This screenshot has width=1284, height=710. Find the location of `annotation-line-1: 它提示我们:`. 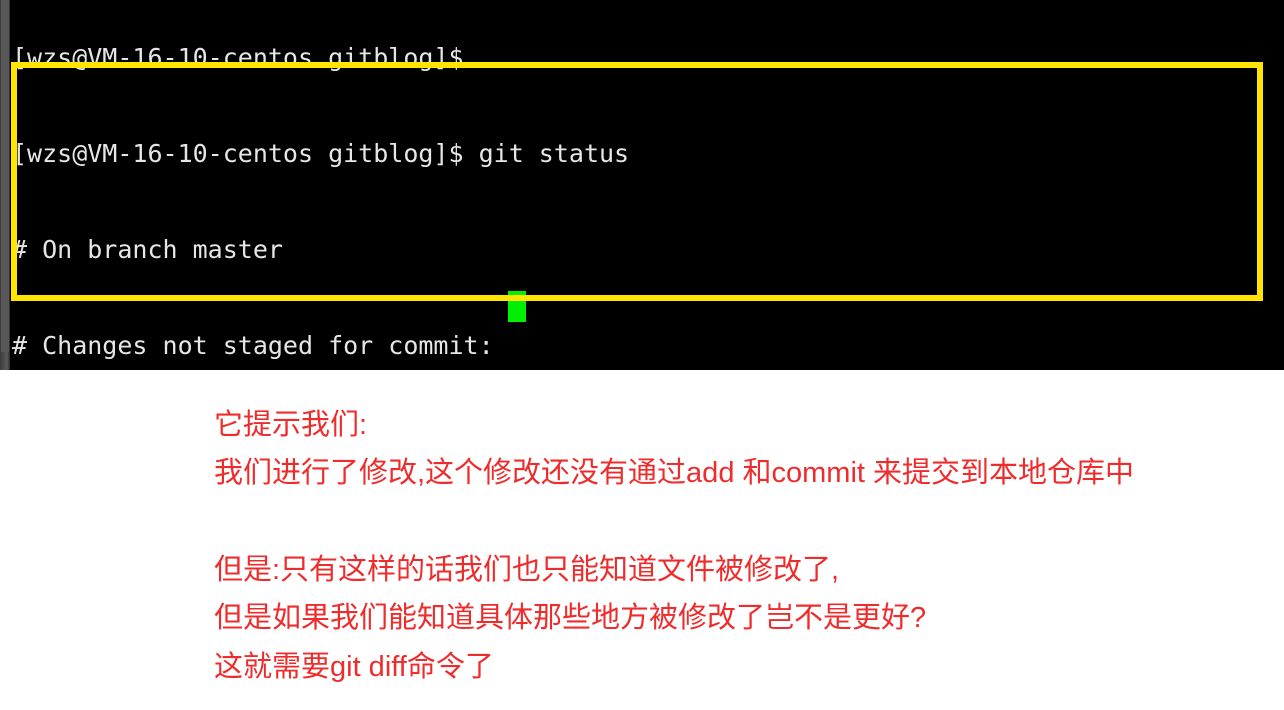

annotation-line-1: 它提示我们: is located at coordinates (291, 425).